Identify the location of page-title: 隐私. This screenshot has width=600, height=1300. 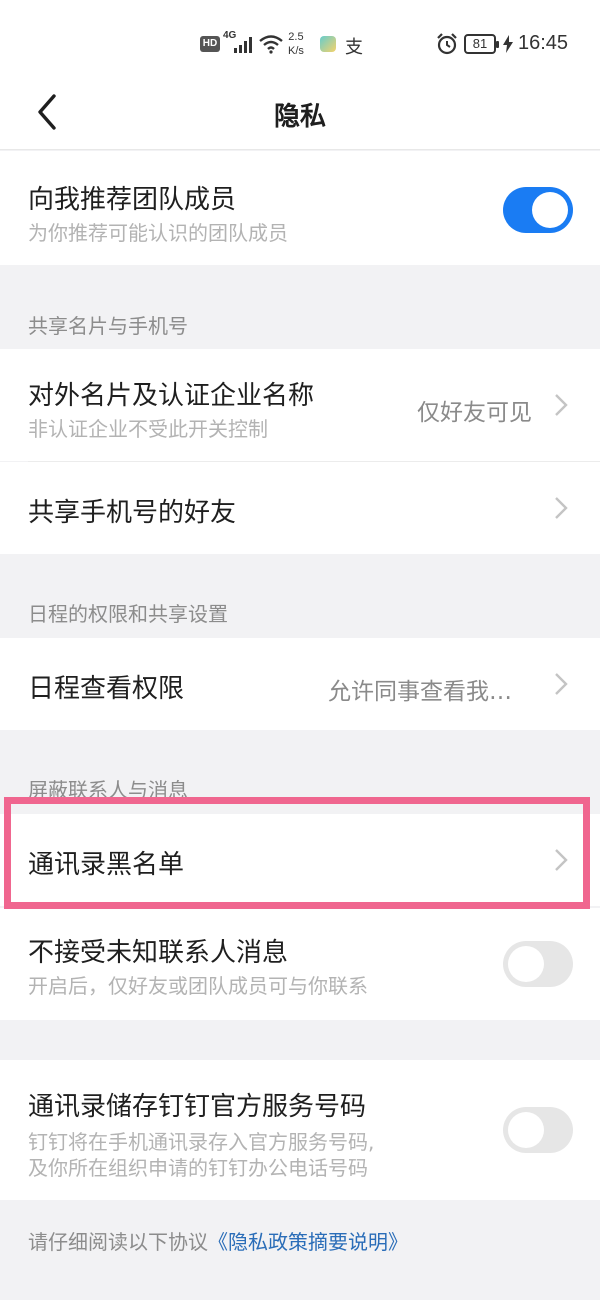
(299, 117).